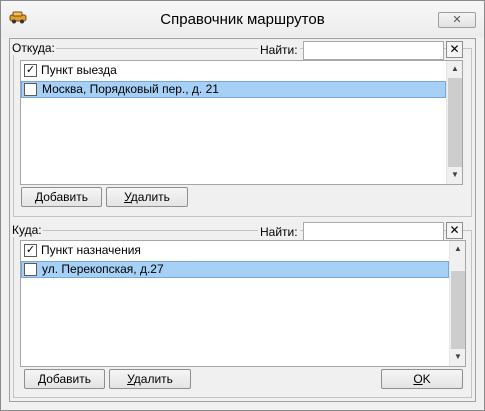 The image size is (485, 411). What do you see at coordinates (458, 310) in the screenshot?
I see `to-scroll-thumb` at bounding box center [458, 310].